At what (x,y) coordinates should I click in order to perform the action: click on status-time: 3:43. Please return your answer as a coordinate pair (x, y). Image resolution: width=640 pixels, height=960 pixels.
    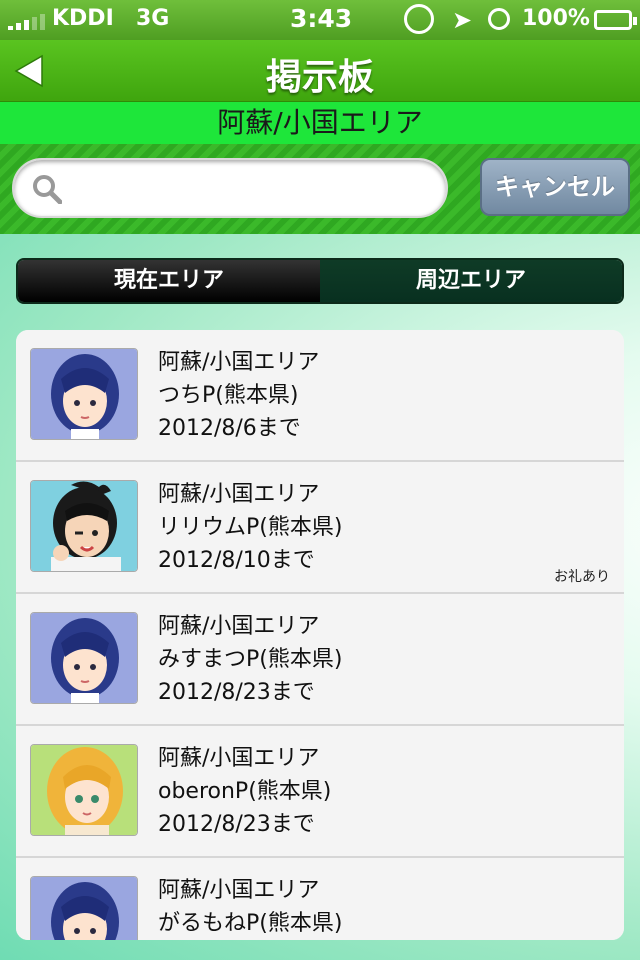
    Looking at the image, I should click on (321, 18).